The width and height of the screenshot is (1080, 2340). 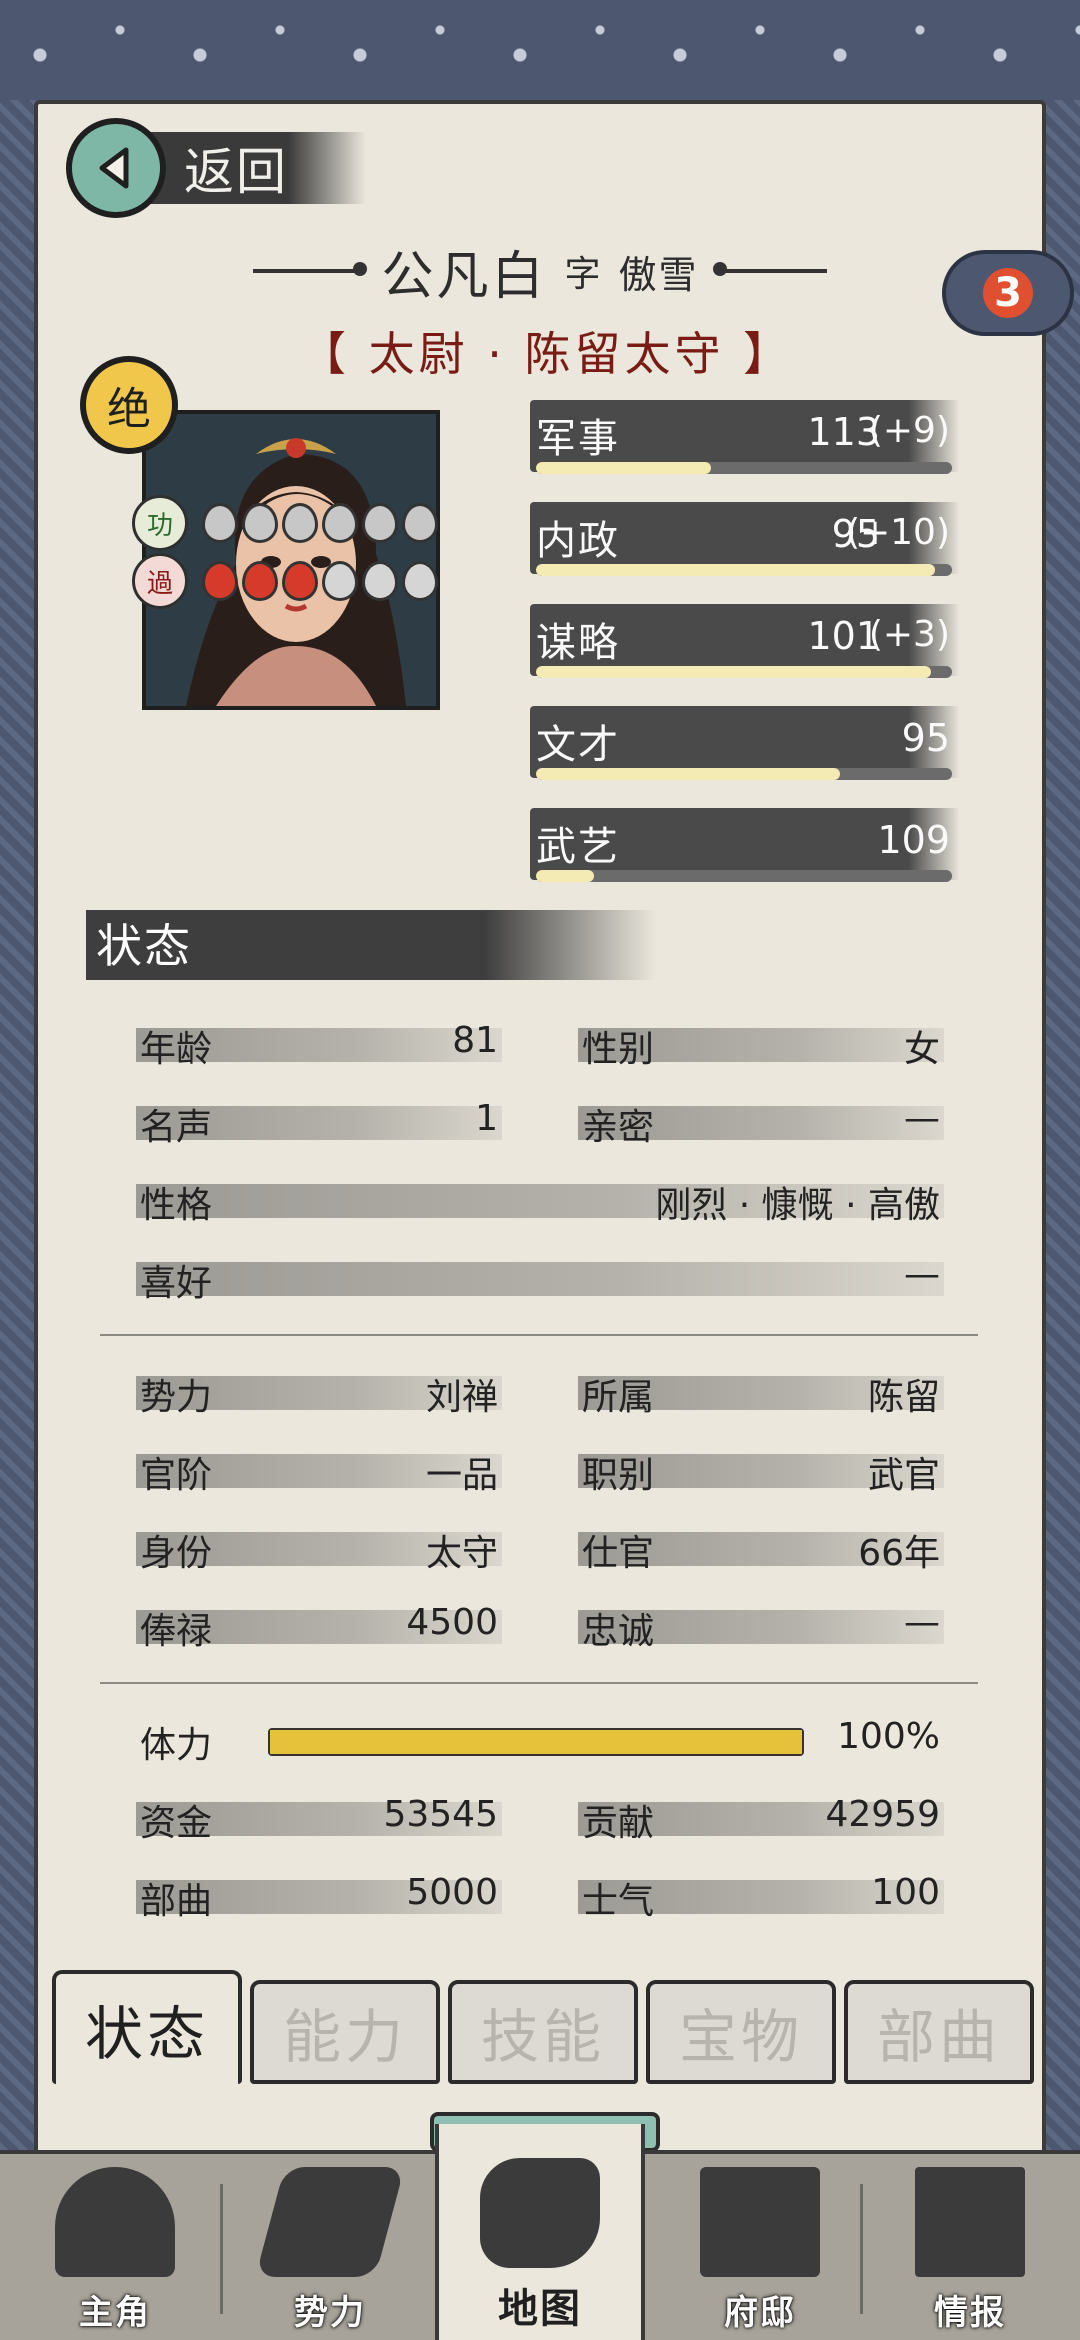 I want to click on character-title: 【 太尉 · 陈留太守 】, so click(x=547, y=354).